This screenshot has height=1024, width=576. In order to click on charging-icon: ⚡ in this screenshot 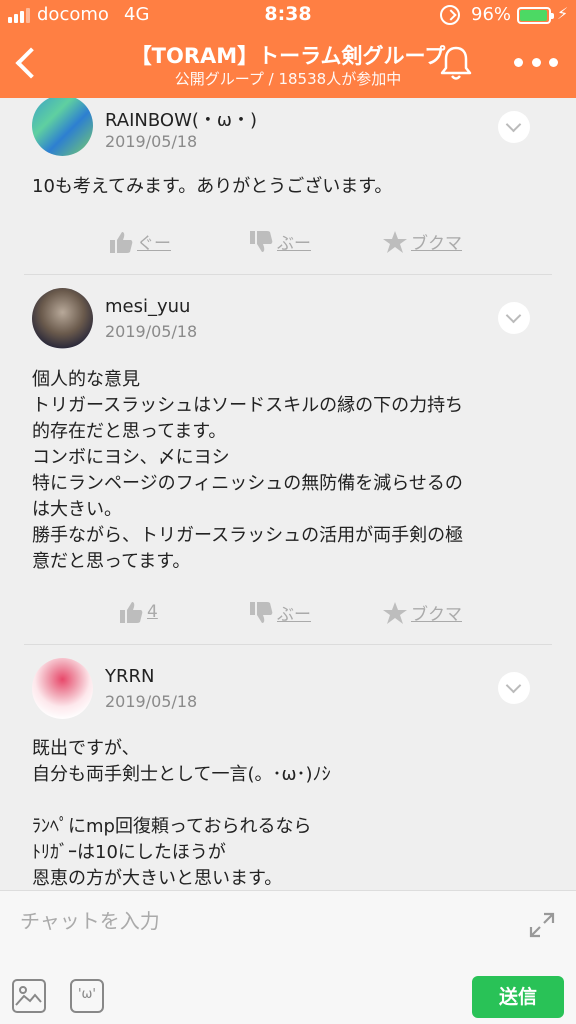, I will do `click(563, 13)`.